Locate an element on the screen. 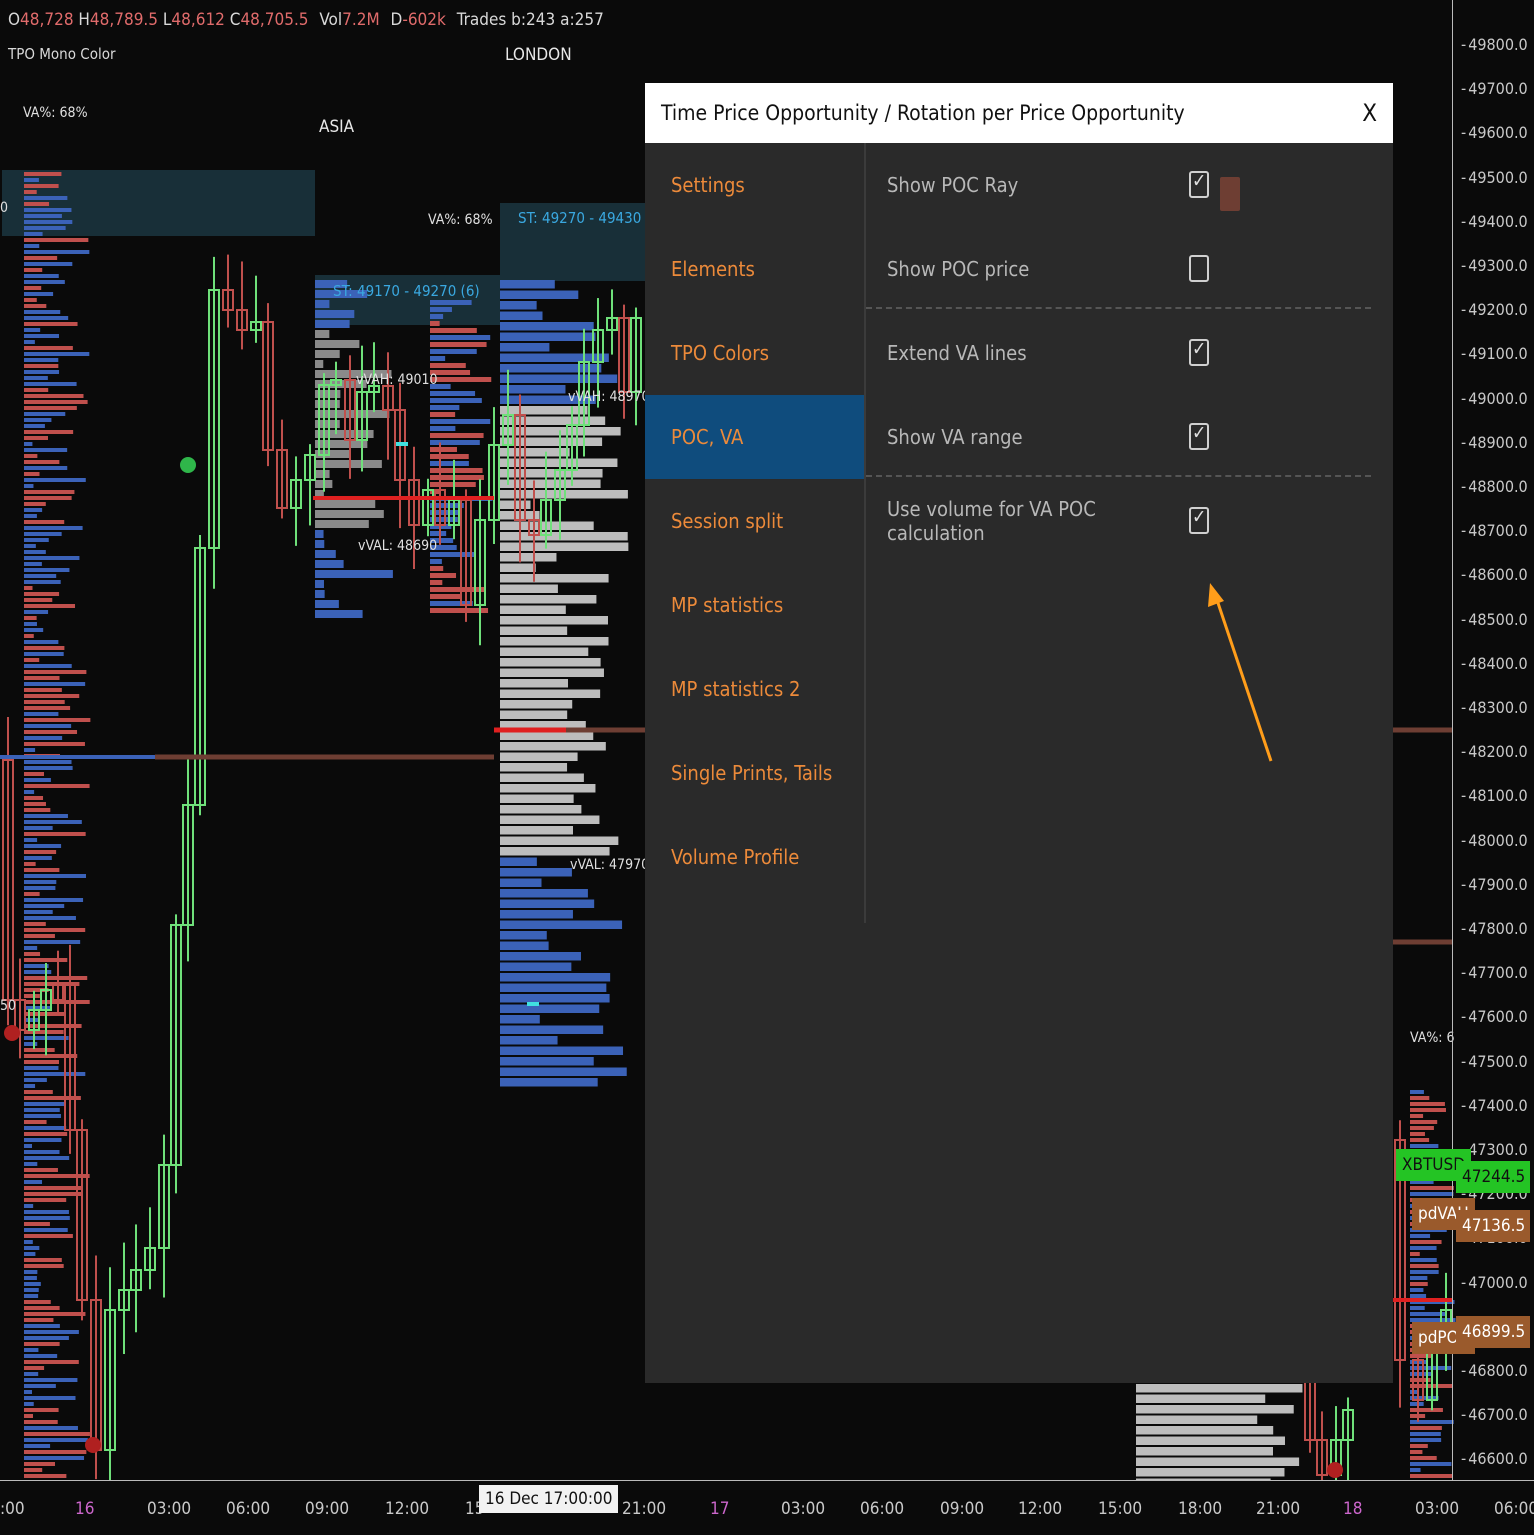 This screenshot has width=1534, height=1535. price-tick: 49200.0 is located at coordinates (1494, 309).